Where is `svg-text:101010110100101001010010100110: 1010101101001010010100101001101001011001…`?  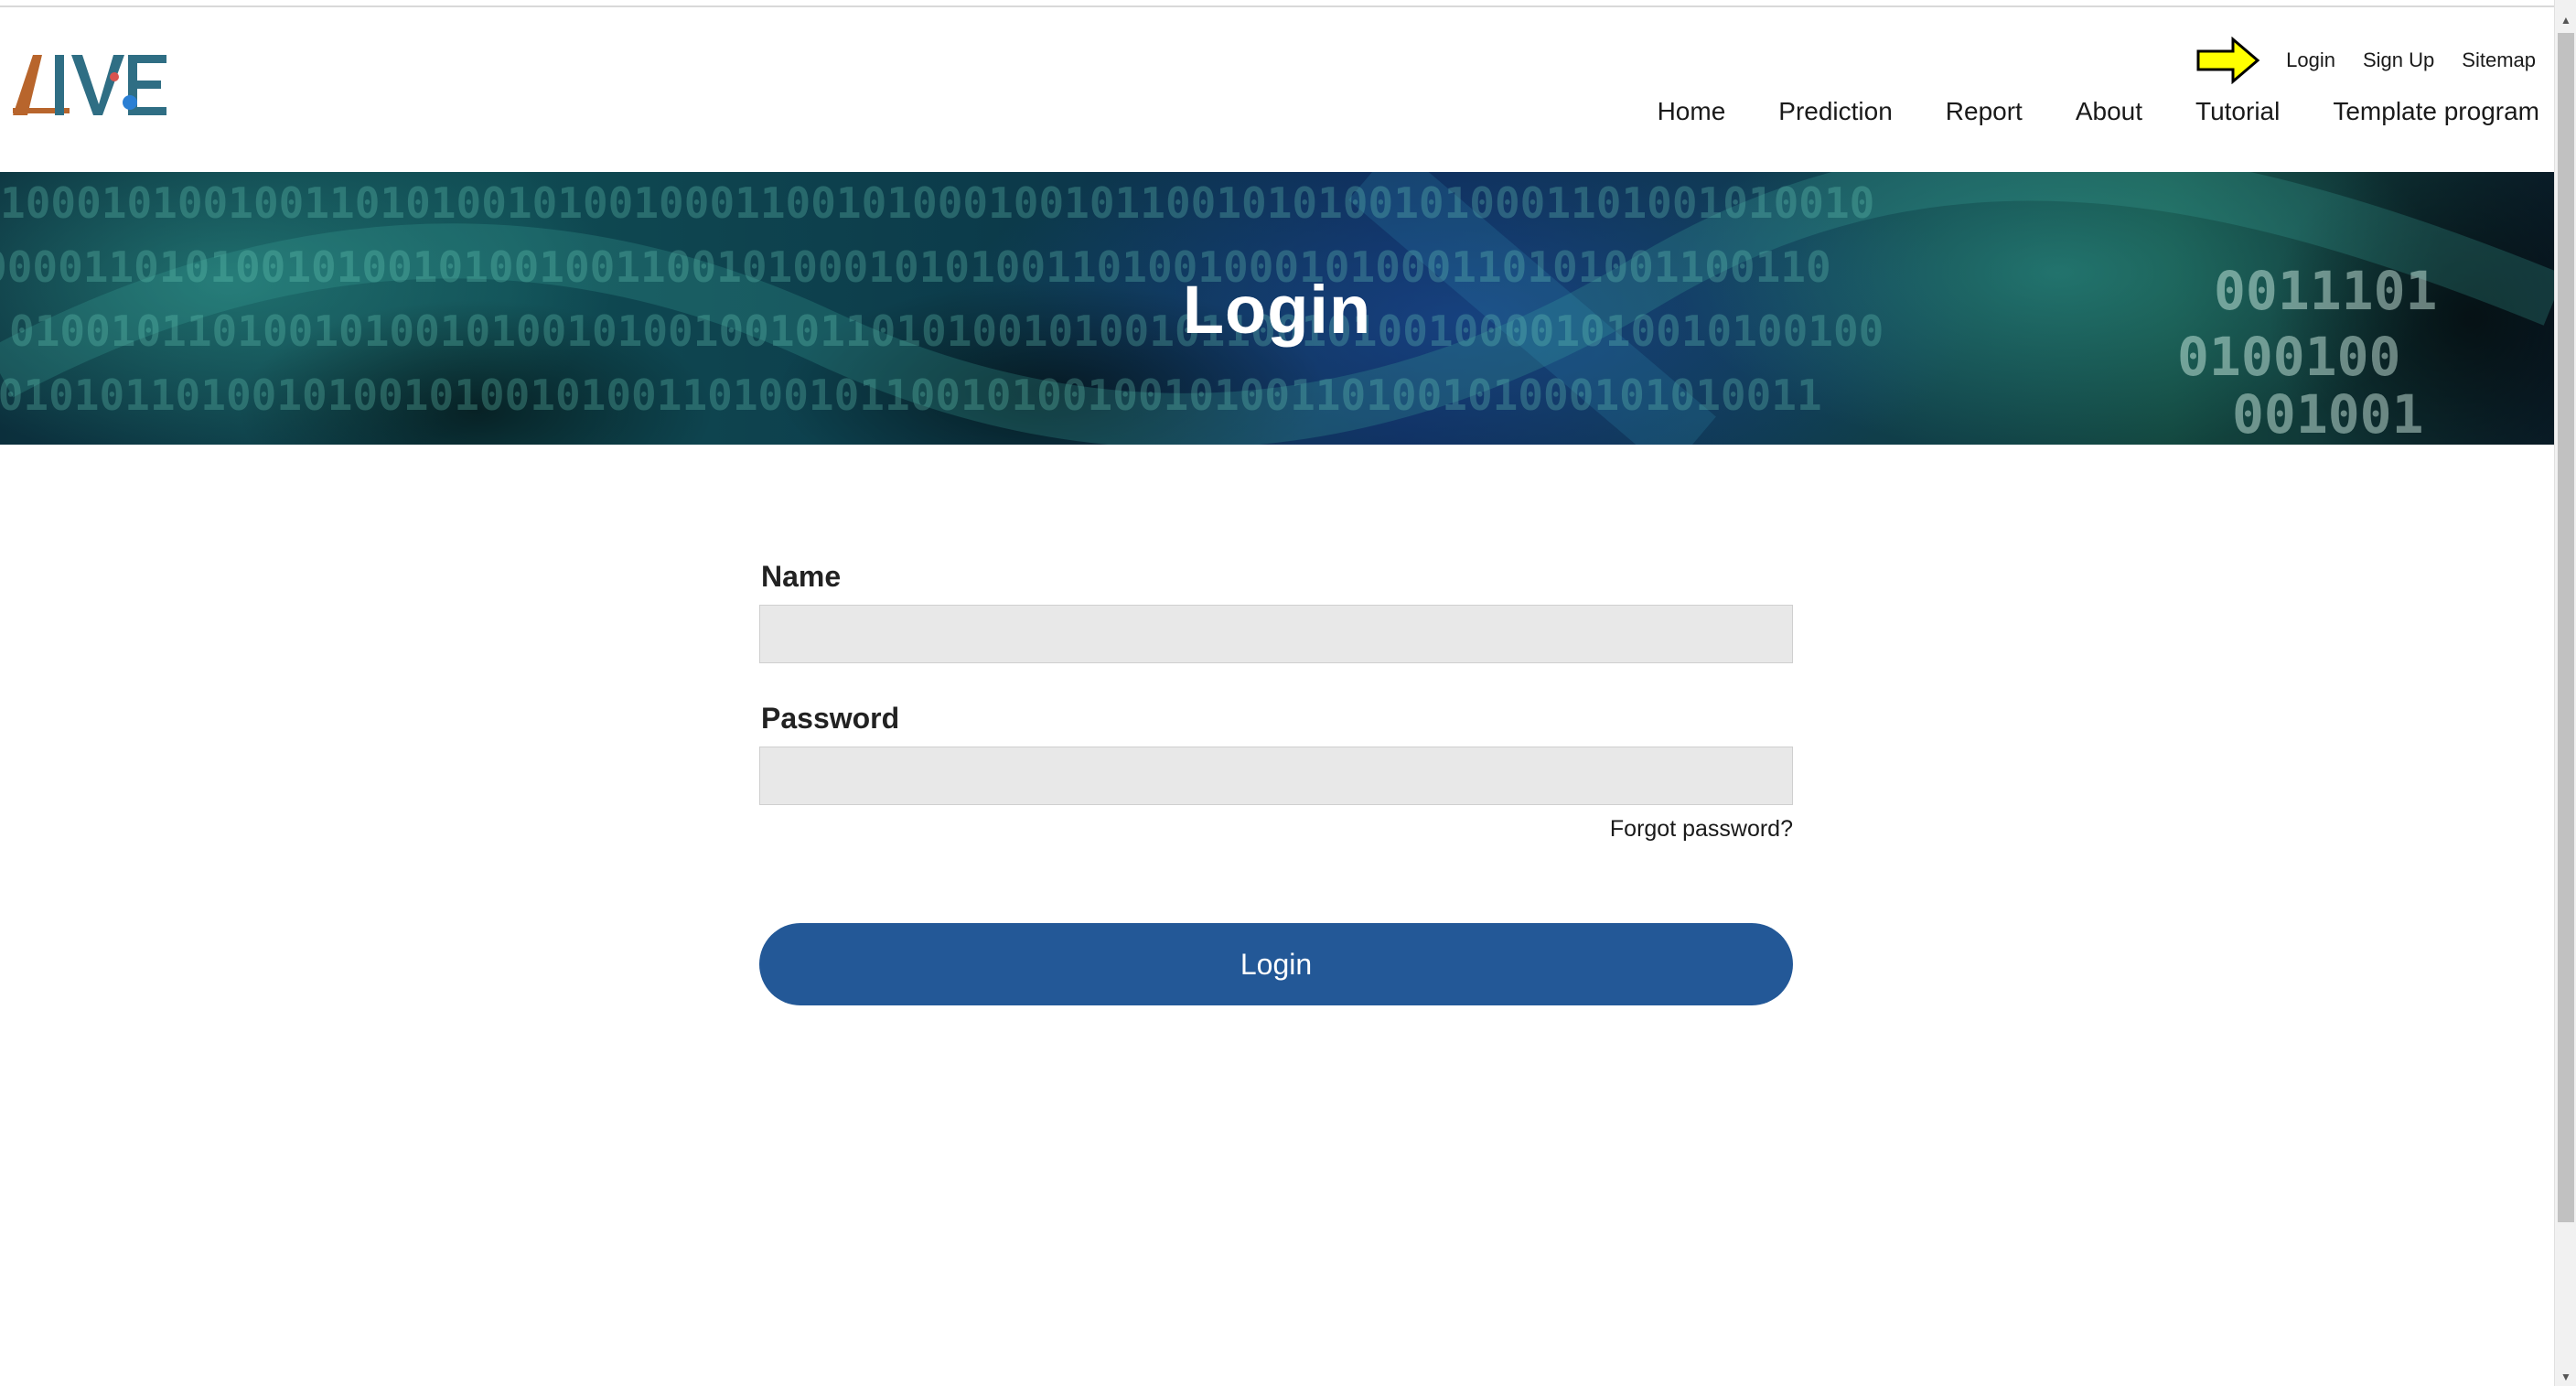
svg-text:101010110100101001010010100110: 1010101101001010010100101001101001011001… is located at coordinates (911, 395).